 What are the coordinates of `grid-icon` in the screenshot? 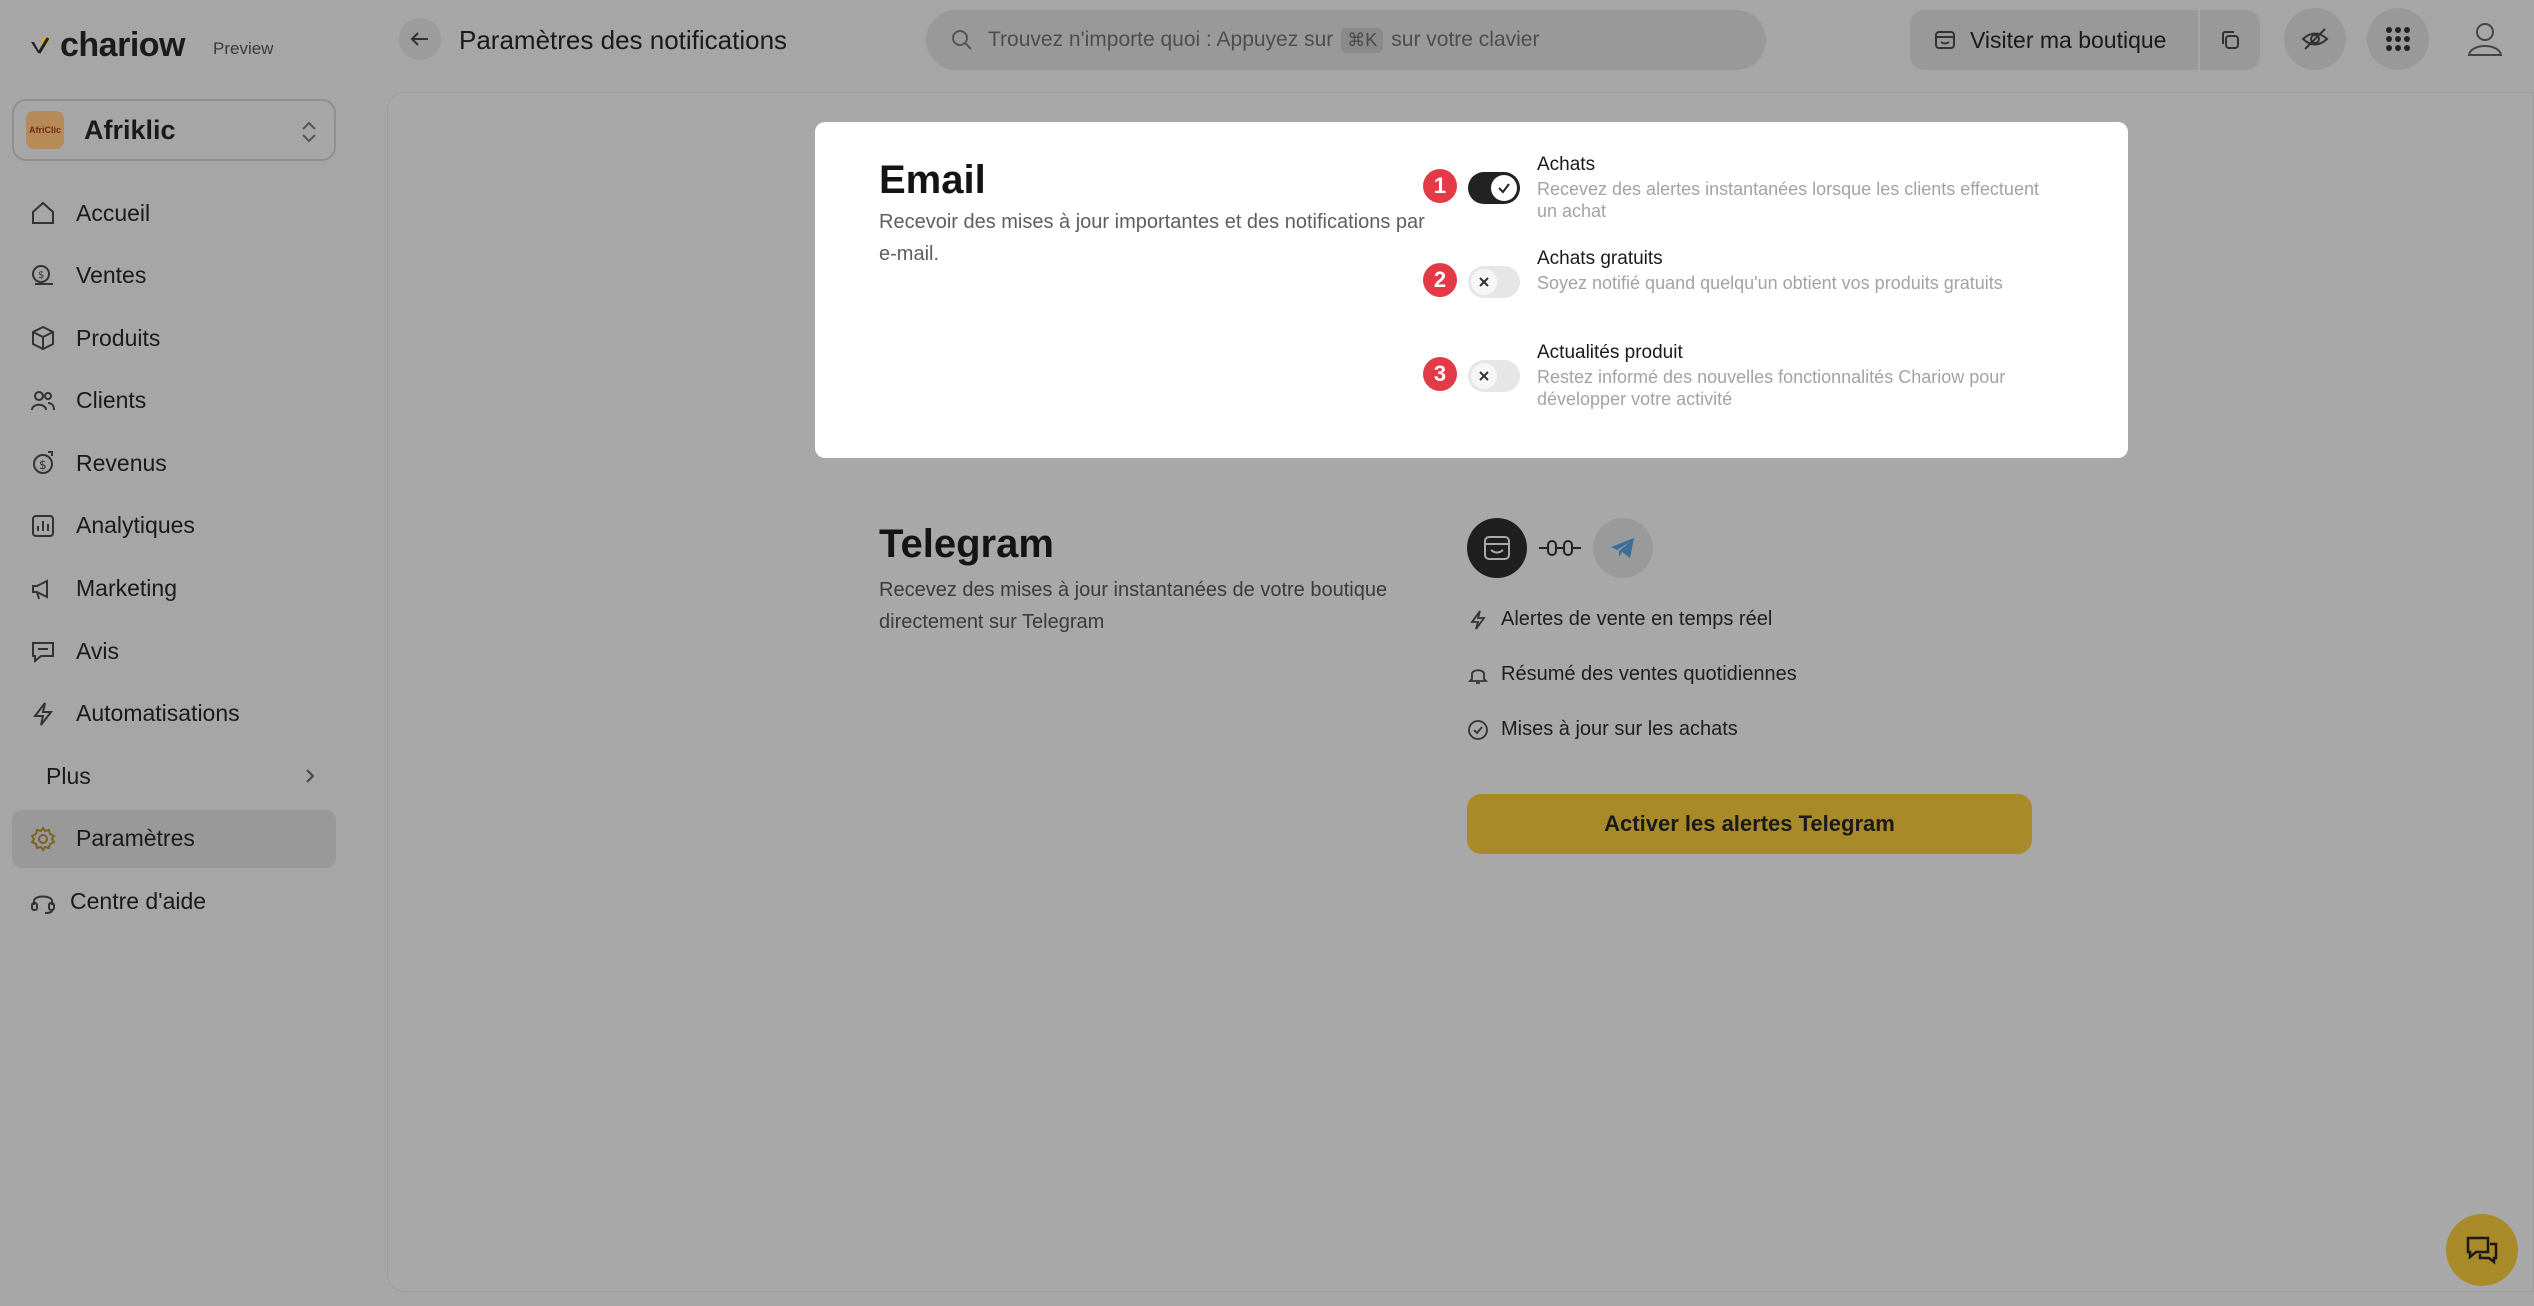 It's located at (2398, 39).